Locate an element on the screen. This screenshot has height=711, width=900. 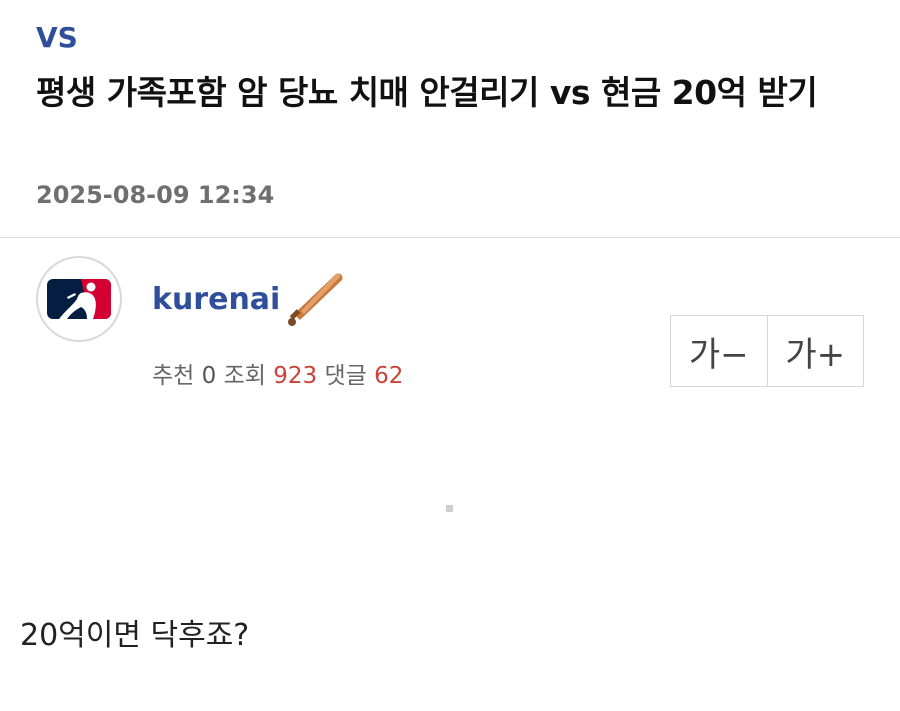
mlb-logo-icon is located at coordinates (79, 299).